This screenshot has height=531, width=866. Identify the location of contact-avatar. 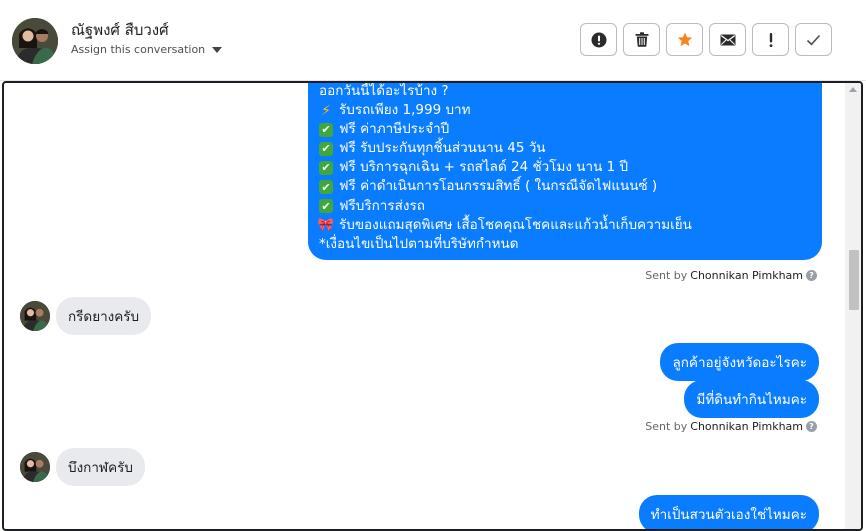
(35, 41).